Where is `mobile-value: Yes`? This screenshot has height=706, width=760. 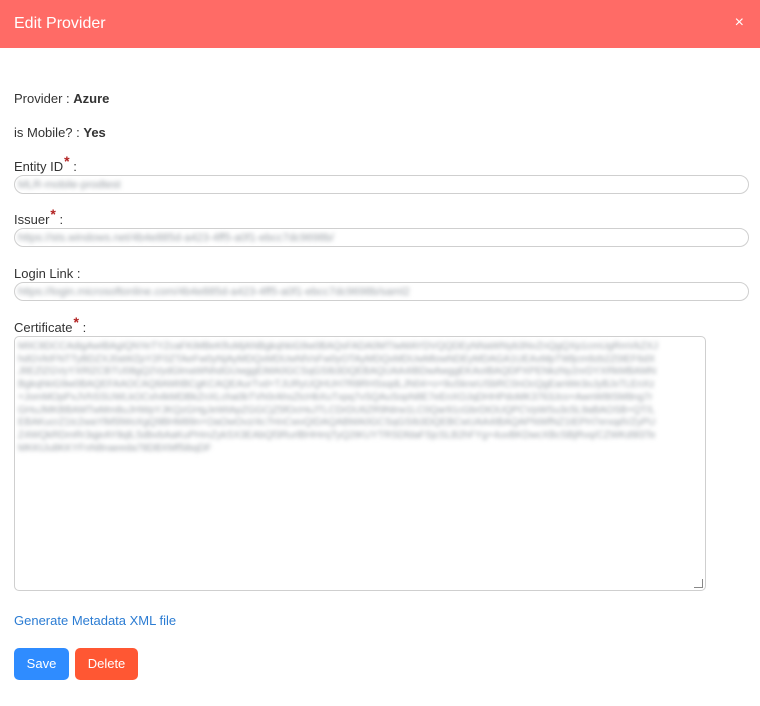
mobile-value: Yes is located at coordinates (94, 132).